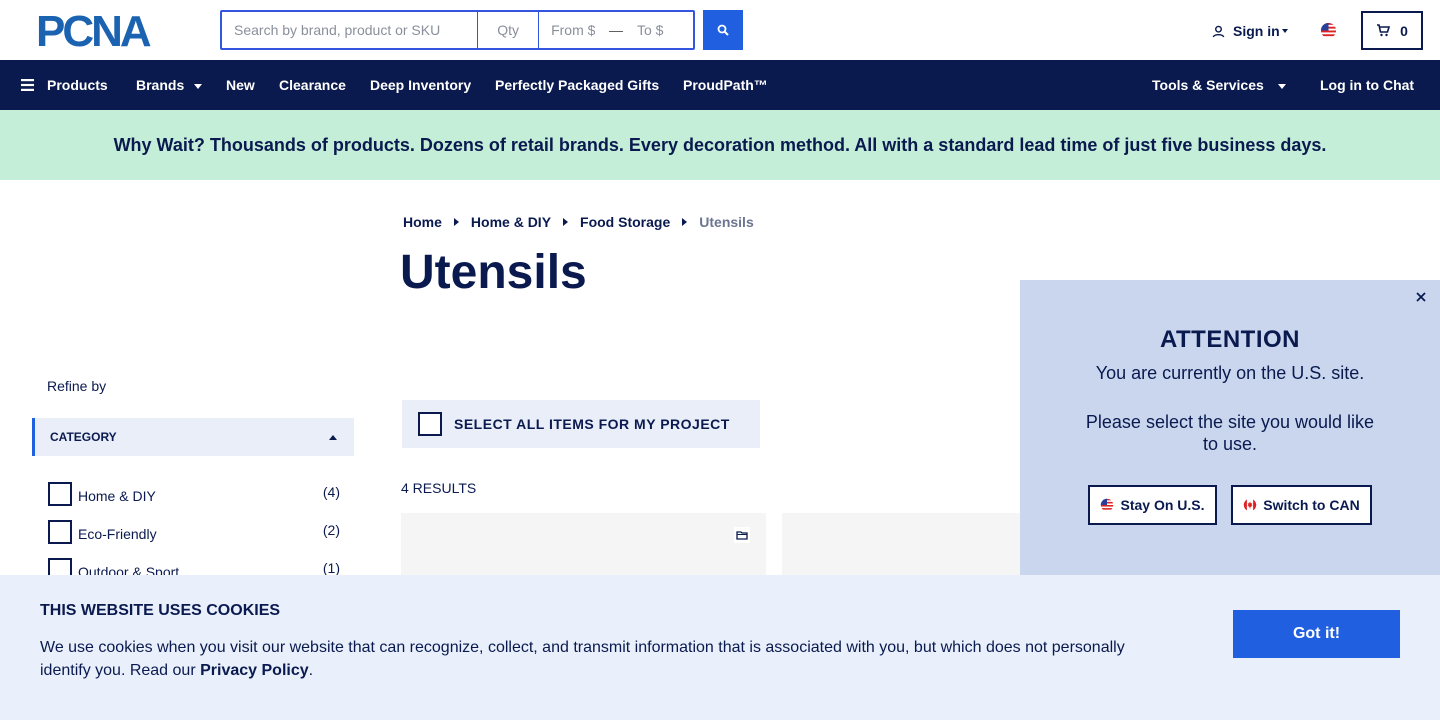 Image resolution: width=1440 pixels, height=720 pixels. Describe the element at coordinates (1404, 30) in the screenshot. I see `cart-count: 0` at that location.